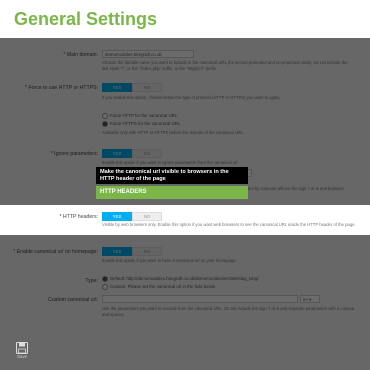 Image resolution: width=370 pixels, height=370 pixels. I want to click on custom-canonical-input, so click(200, 299).